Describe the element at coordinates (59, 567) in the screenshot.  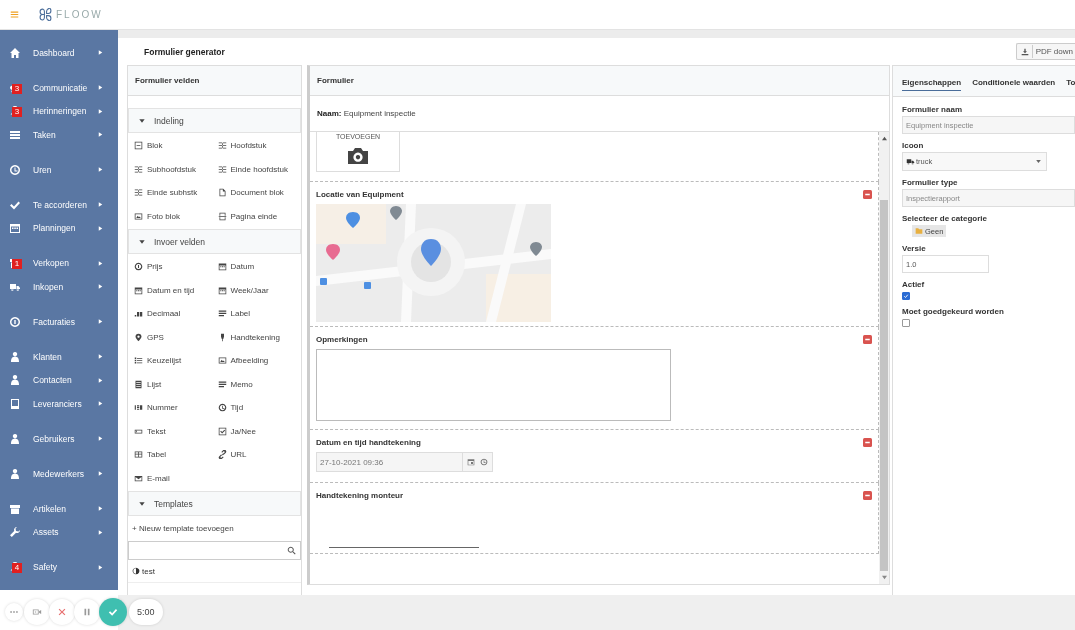
I see `sidebar-item: 4 Safety` at that location.